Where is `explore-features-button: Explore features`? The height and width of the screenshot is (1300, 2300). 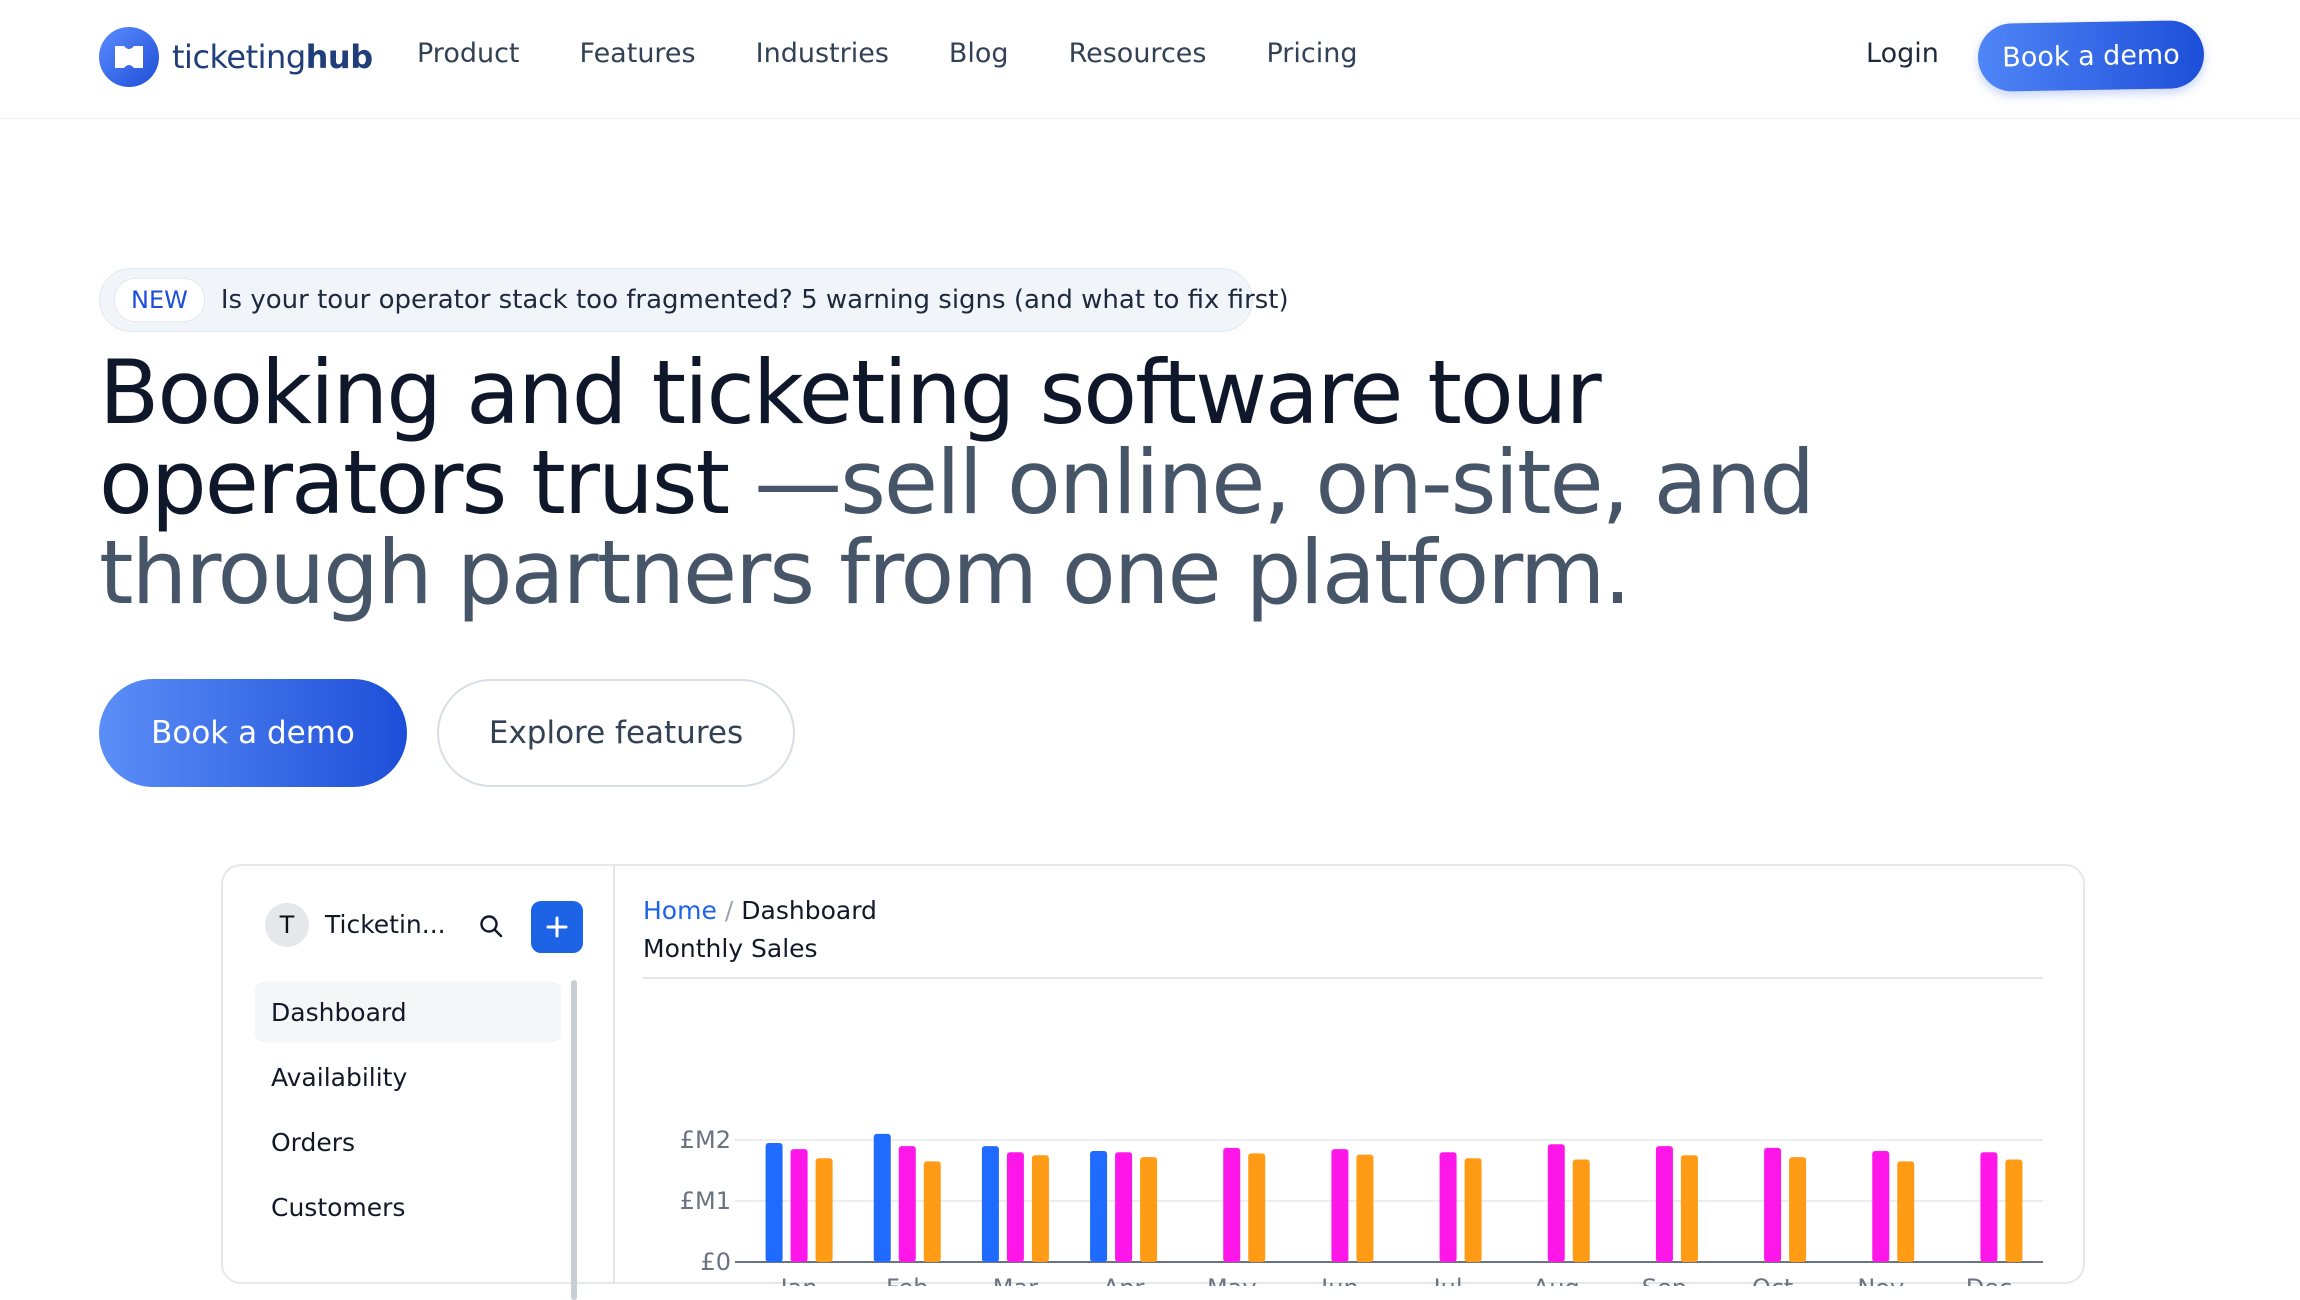 explore-features-button: Explore features is located at coordinates (616, 733).